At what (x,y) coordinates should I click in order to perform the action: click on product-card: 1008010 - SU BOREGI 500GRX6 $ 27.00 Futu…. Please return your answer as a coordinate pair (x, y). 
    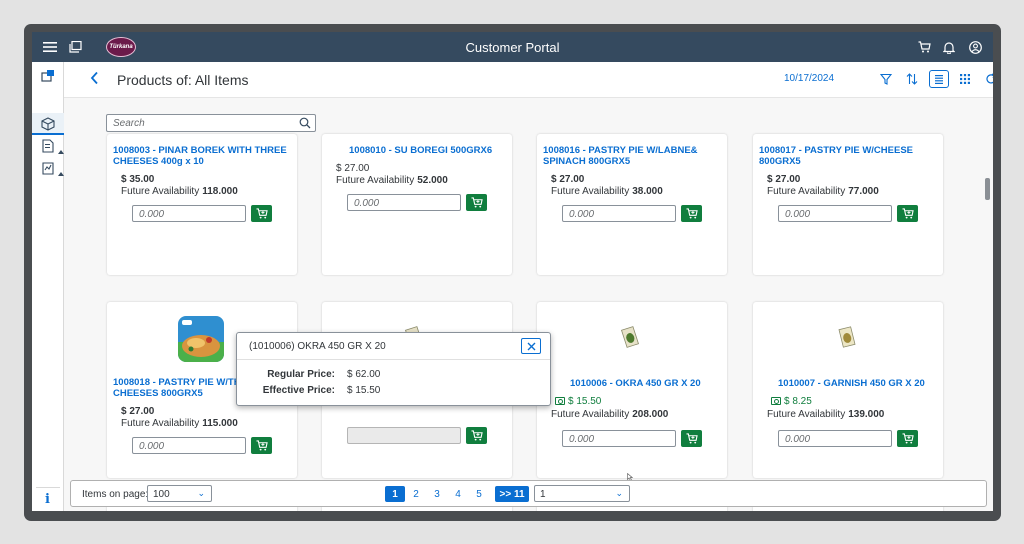
    Looking at the image, I should click on (417, 204).